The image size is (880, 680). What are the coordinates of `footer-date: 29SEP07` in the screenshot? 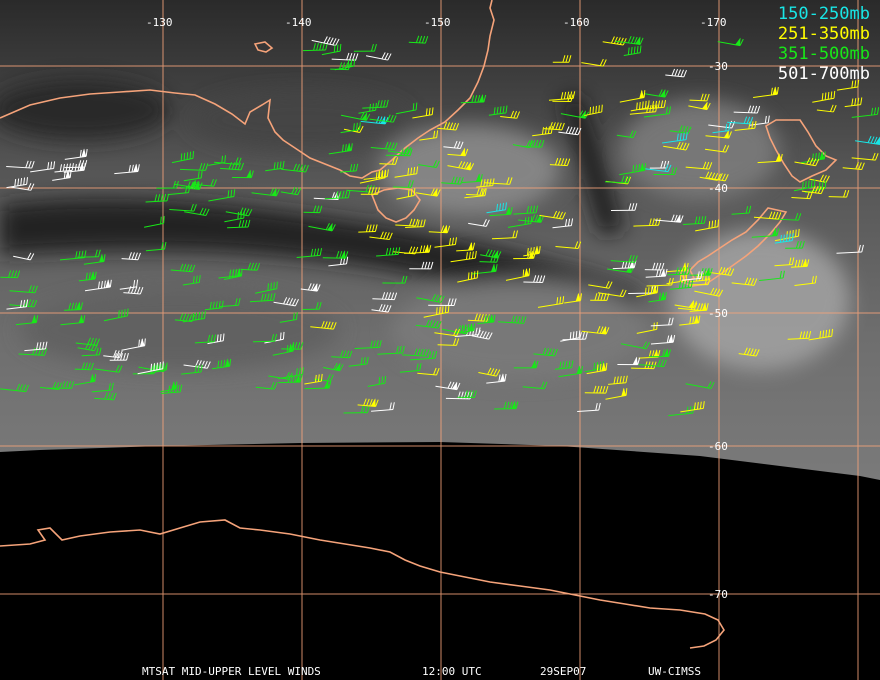 It's located at (563, 671).